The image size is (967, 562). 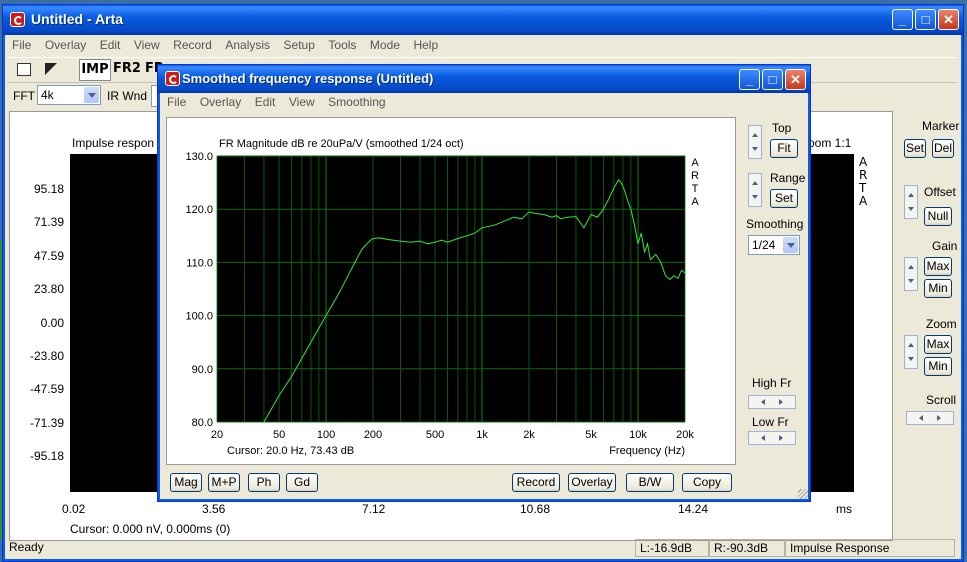 I want to click on fr-maximize-icon: □, so click(x=772, y=79).